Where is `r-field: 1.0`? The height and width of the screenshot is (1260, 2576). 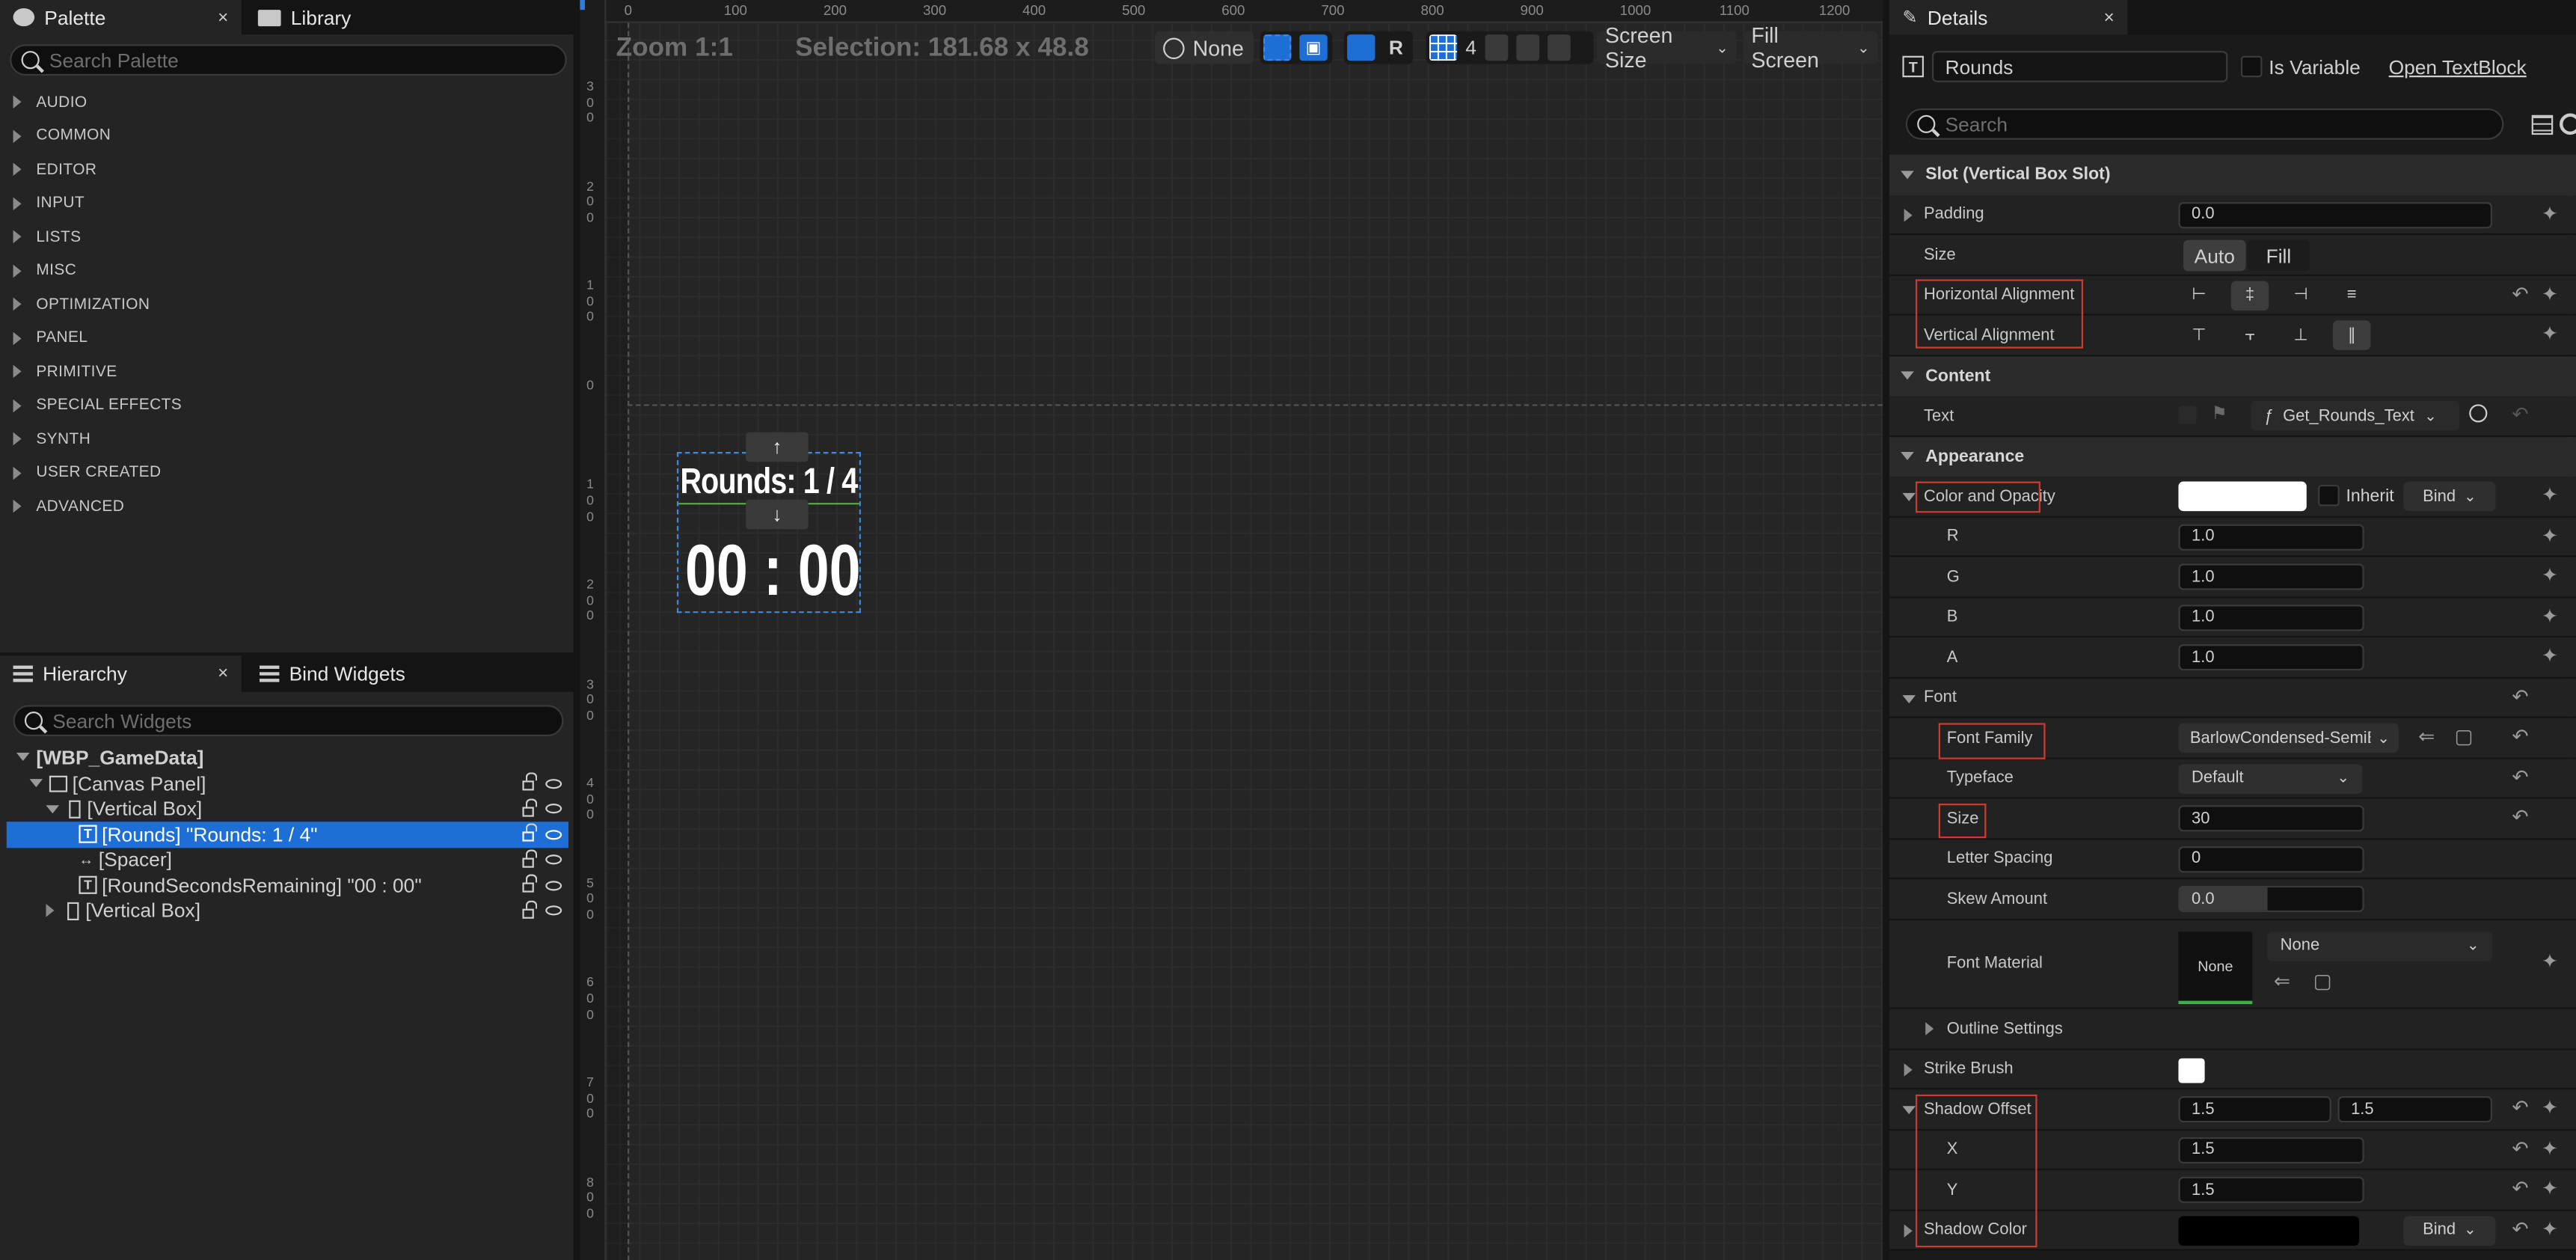 r-field: 1.0 is located at coordinates (2271, 536).